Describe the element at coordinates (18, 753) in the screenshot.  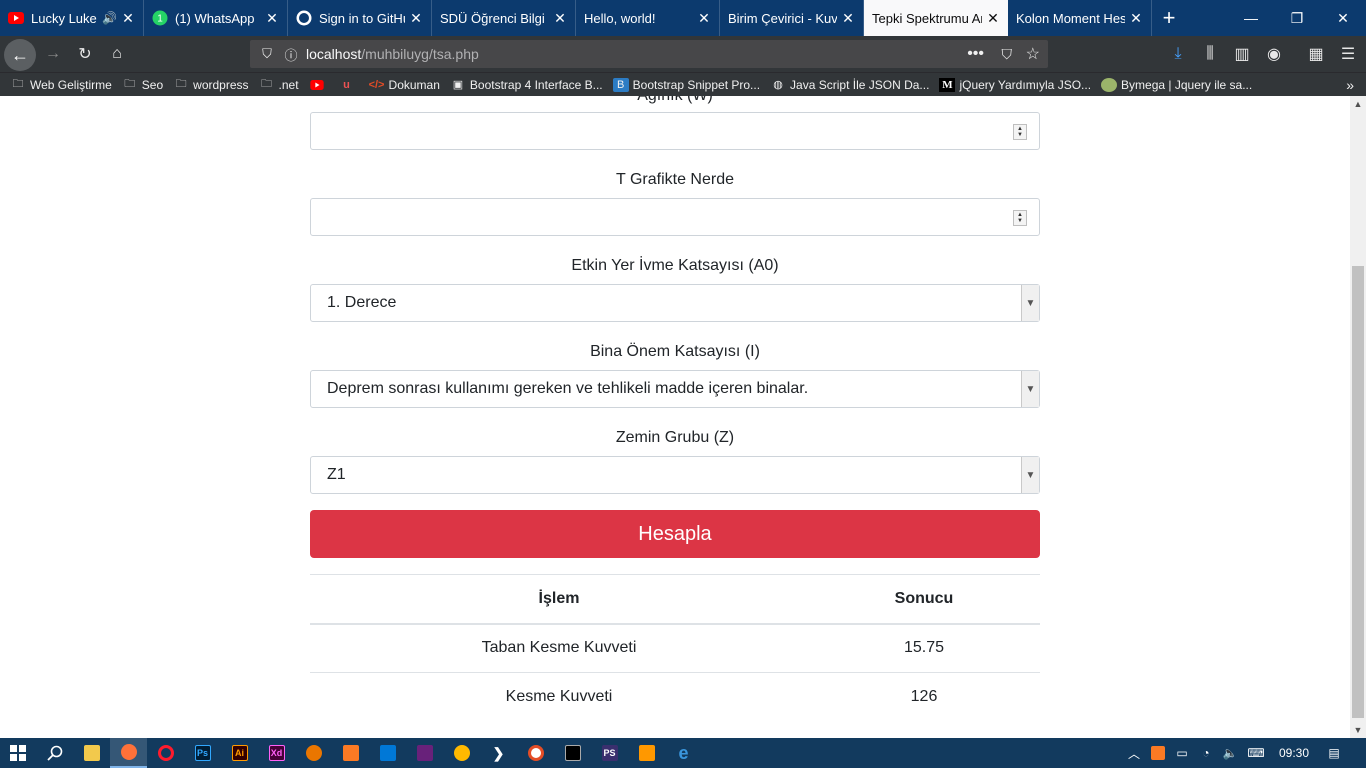
I see `windows-start-icon` at that location.